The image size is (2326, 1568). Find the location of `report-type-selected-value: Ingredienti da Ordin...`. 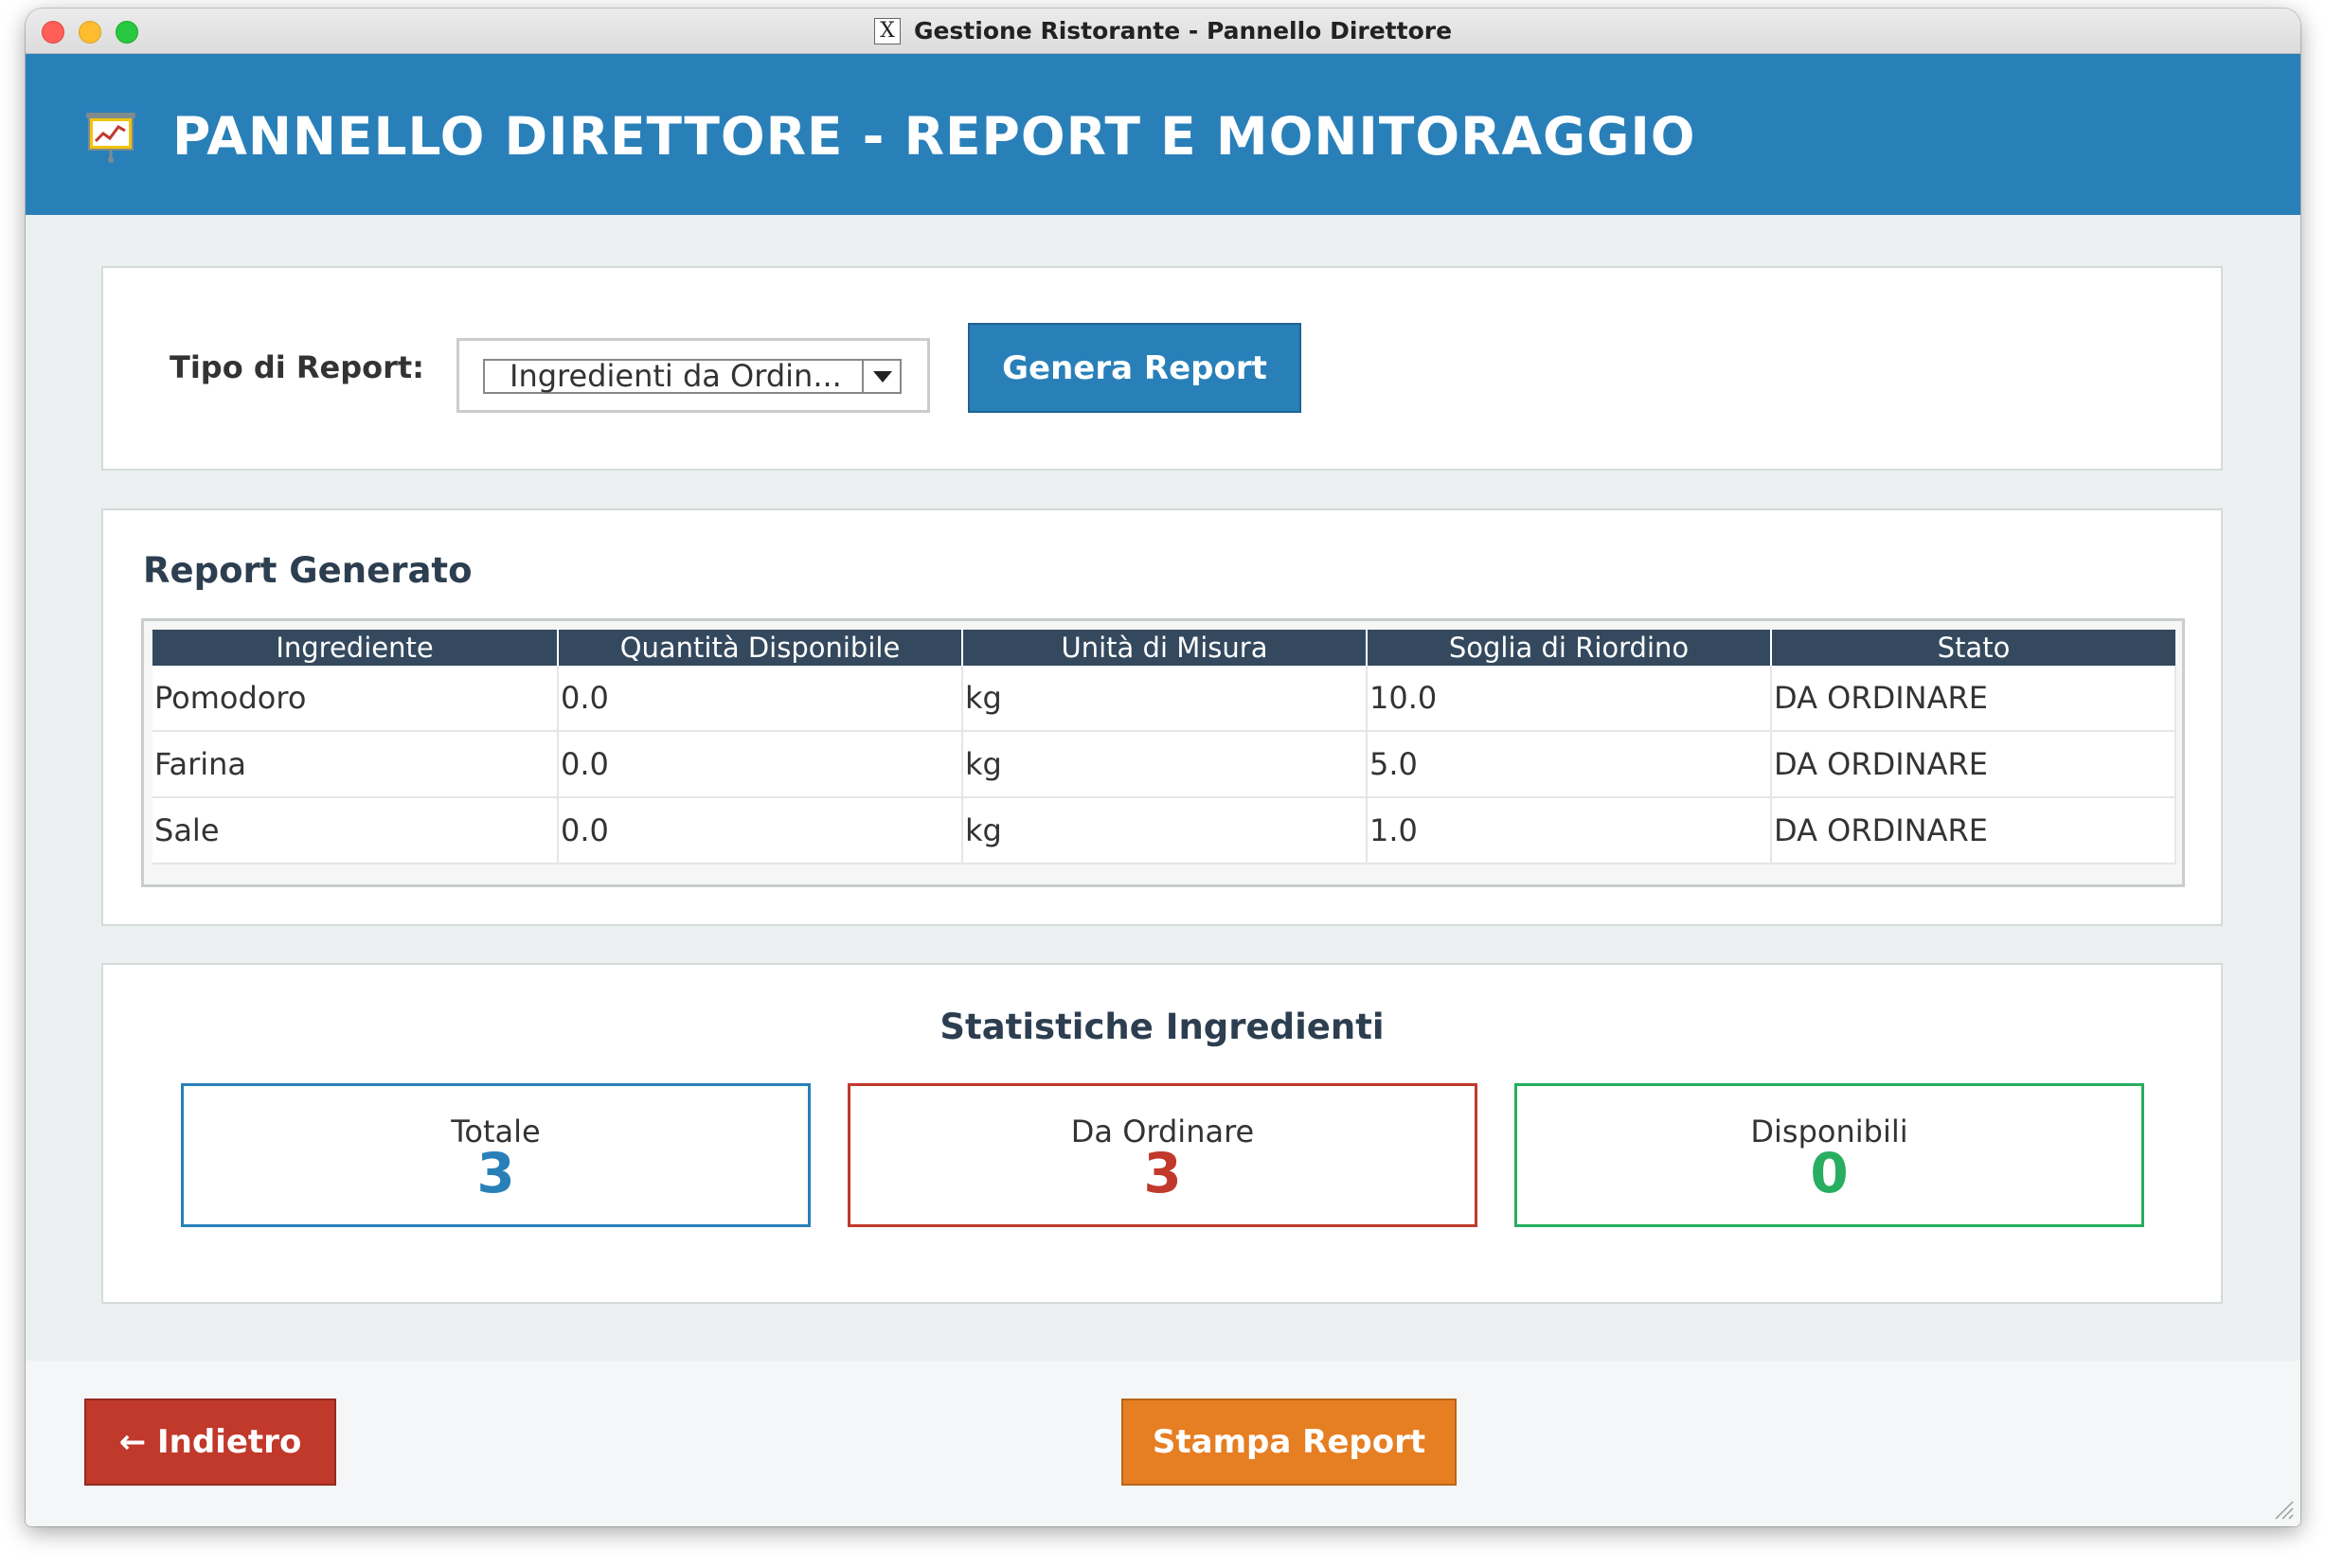

report-type-selected-value: Ingredienti da Ordin... is located at coordinates (676, 376).